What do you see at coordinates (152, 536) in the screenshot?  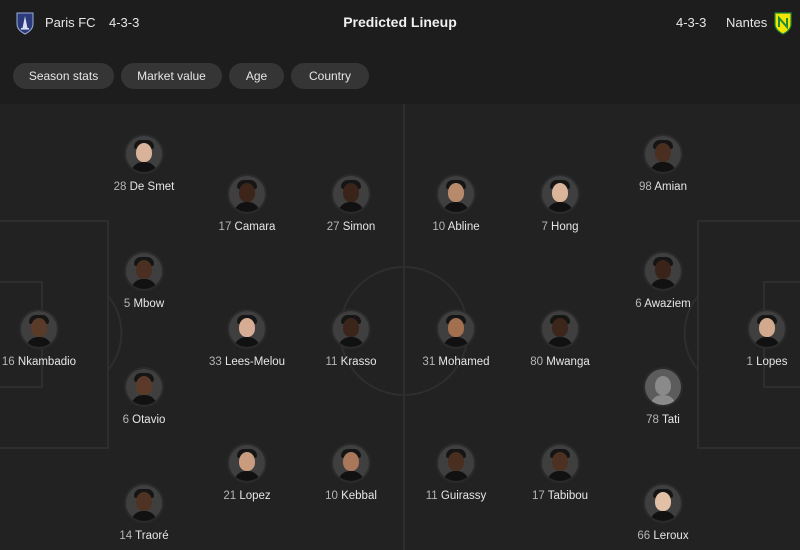 I see `player-name: Traoré` at bounding box center [152, 536].